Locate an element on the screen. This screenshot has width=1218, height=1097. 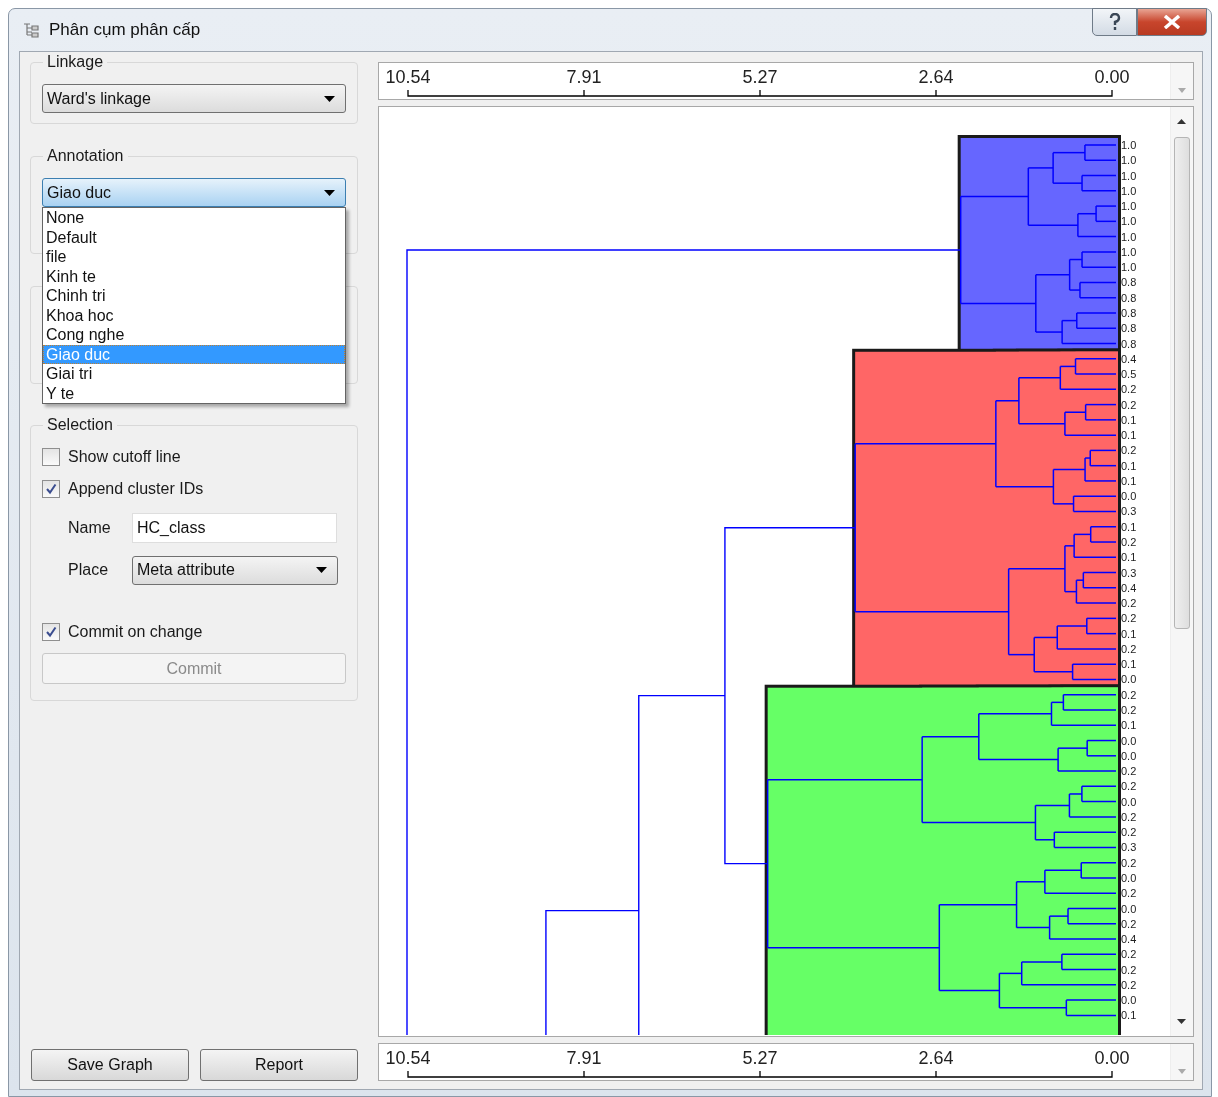
group-title: Linkage is located at coordinates (75, 62).